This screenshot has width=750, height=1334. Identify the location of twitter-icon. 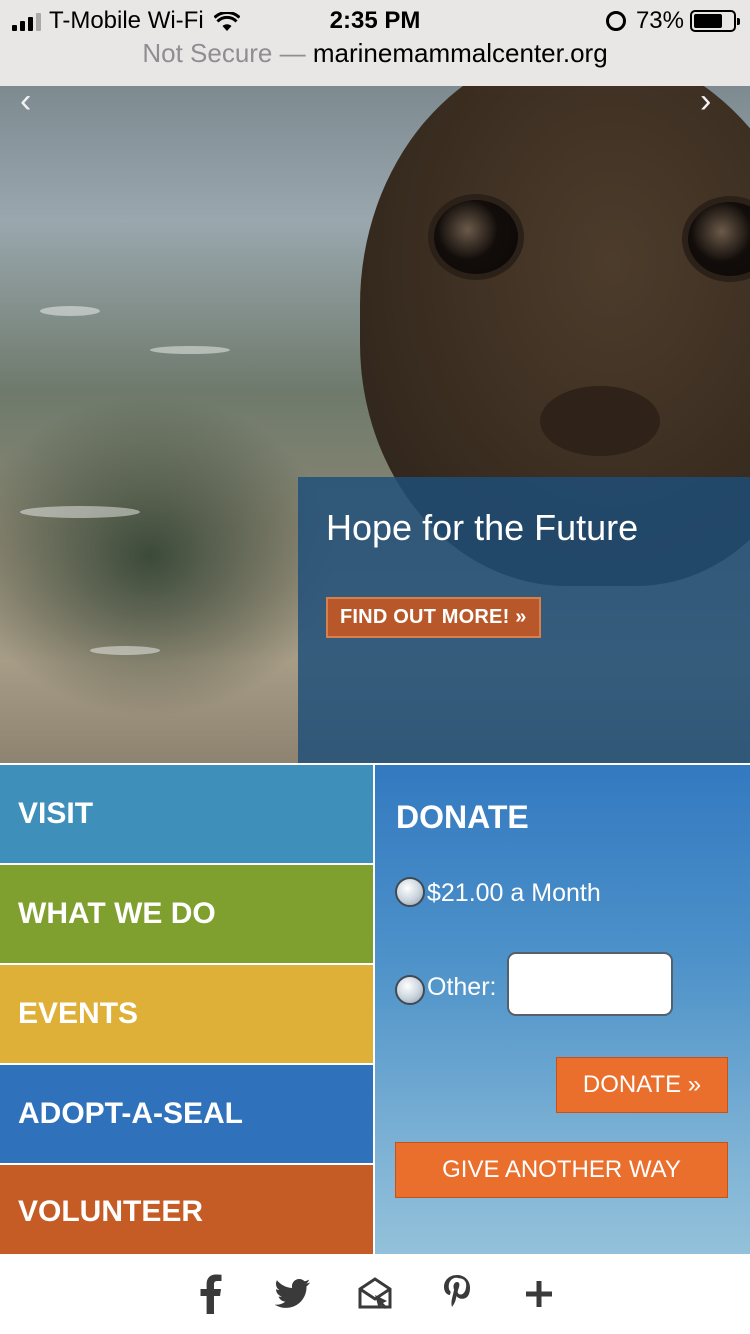
(293, 1294).